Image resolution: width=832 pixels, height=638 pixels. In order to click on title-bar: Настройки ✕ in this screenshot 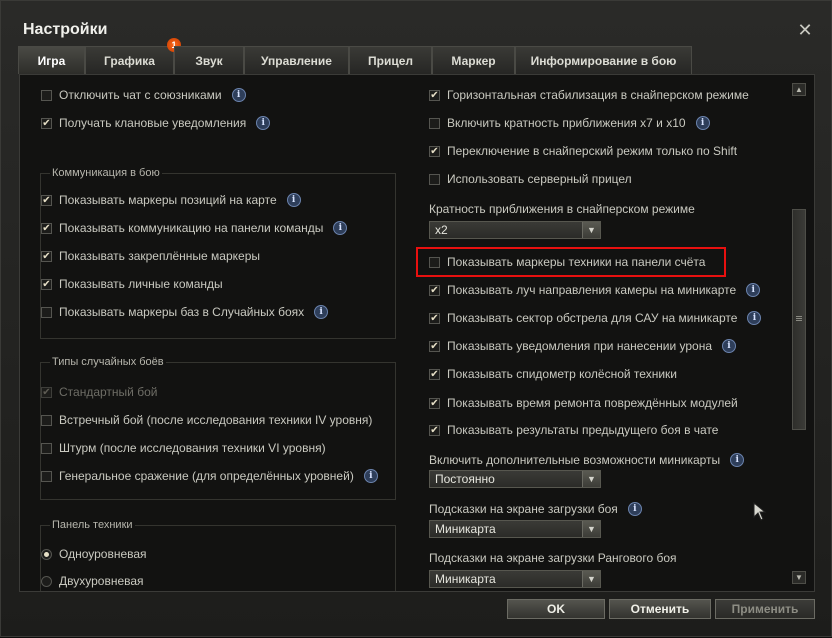, I will do `click(416, 23)`.